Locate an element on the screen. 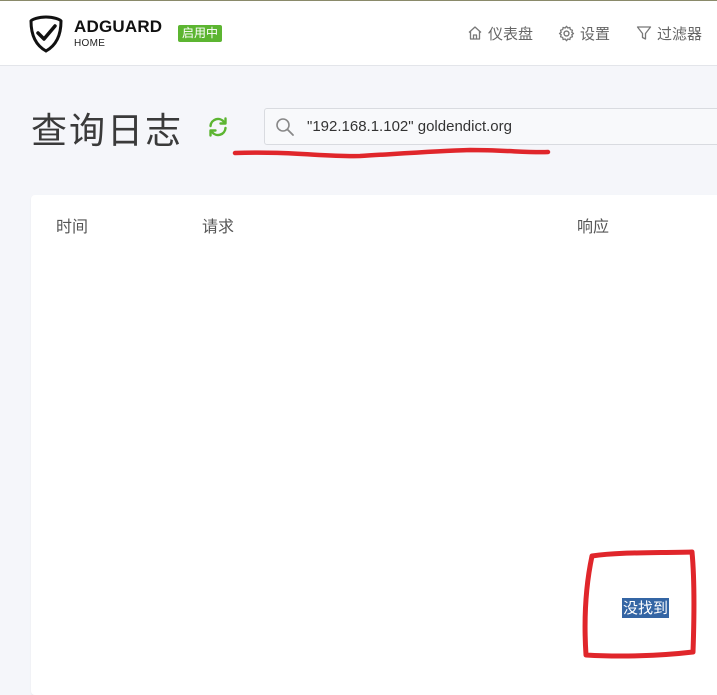 This screenshot has width=717, height=695. gear-icon is located at coordinates (566, 33).